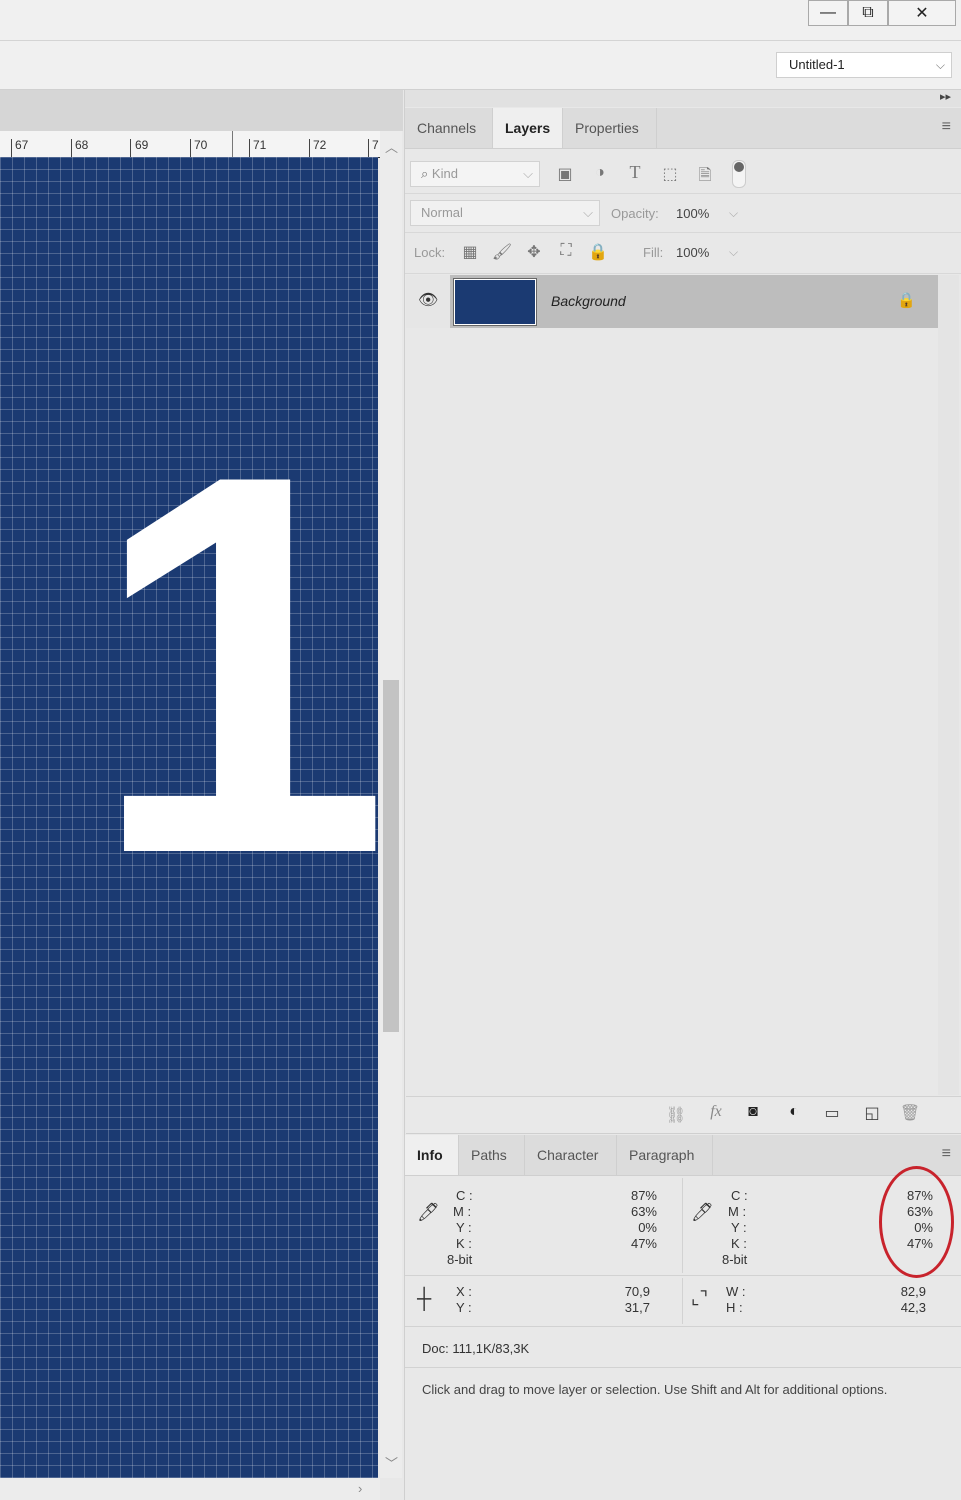 This screenshot has height=1500, width=961. Describe the element at coordinates (864, 65) in the screenshot. I see `document-select: Untitled-1 ⌵` at that location.